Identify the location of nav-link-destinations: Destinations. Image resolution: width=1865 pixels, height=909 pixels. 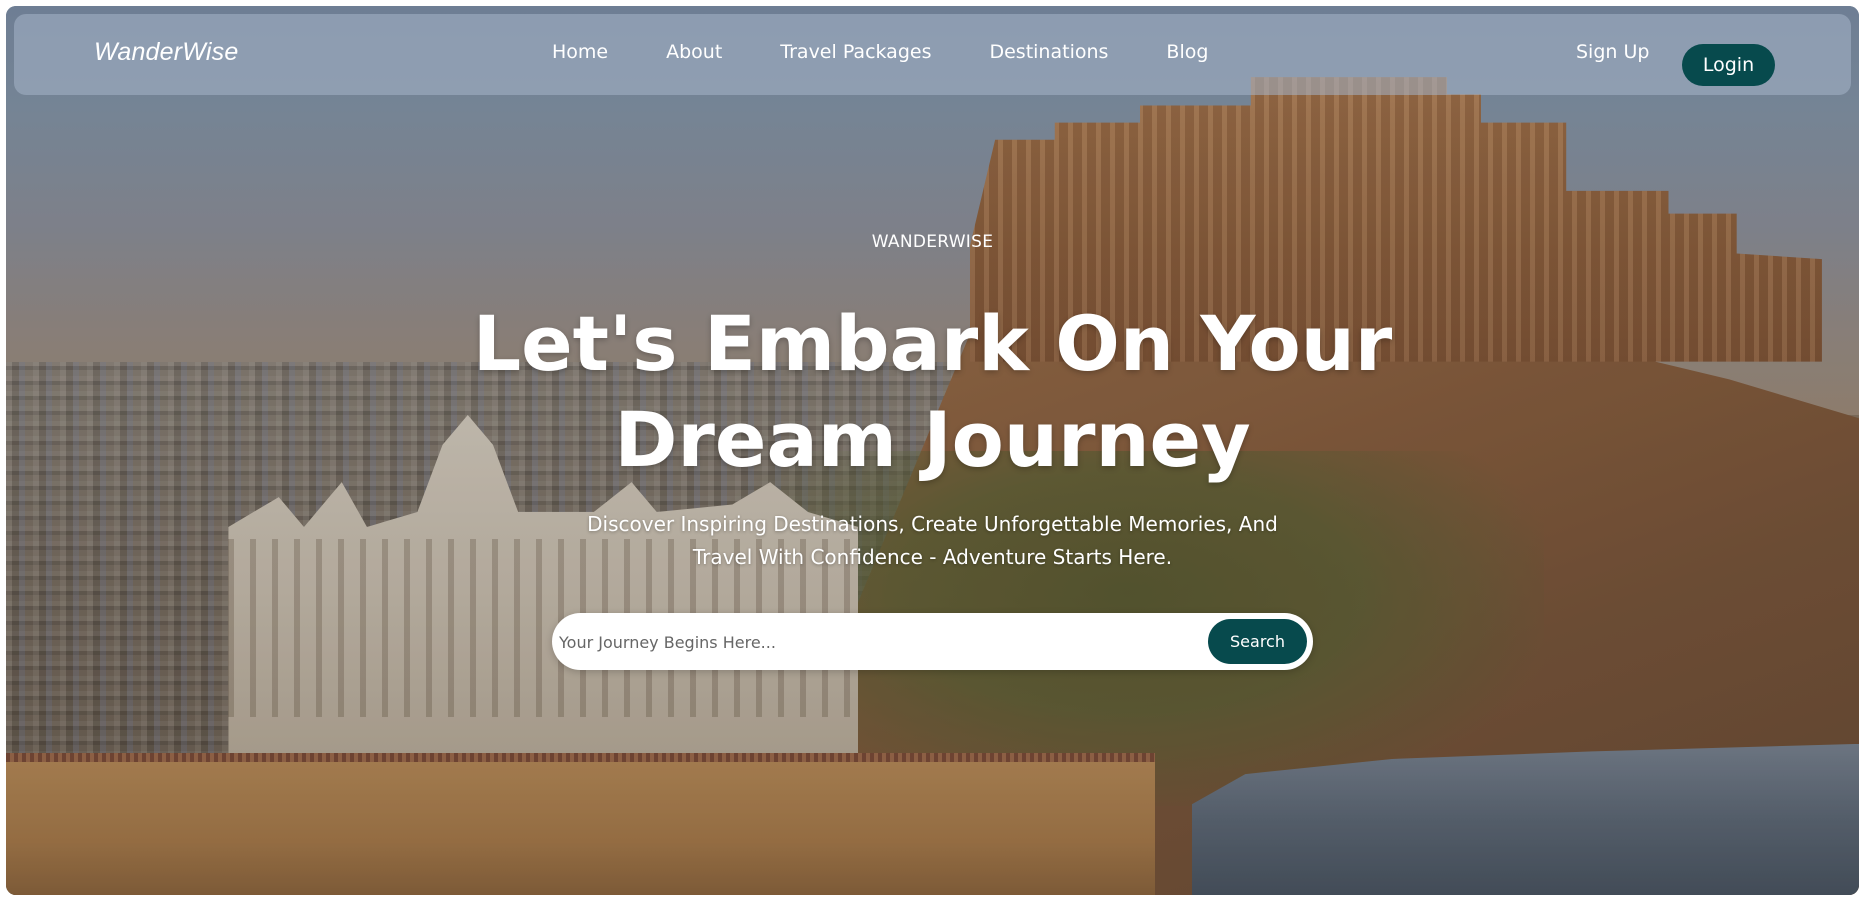
(1048, 52).